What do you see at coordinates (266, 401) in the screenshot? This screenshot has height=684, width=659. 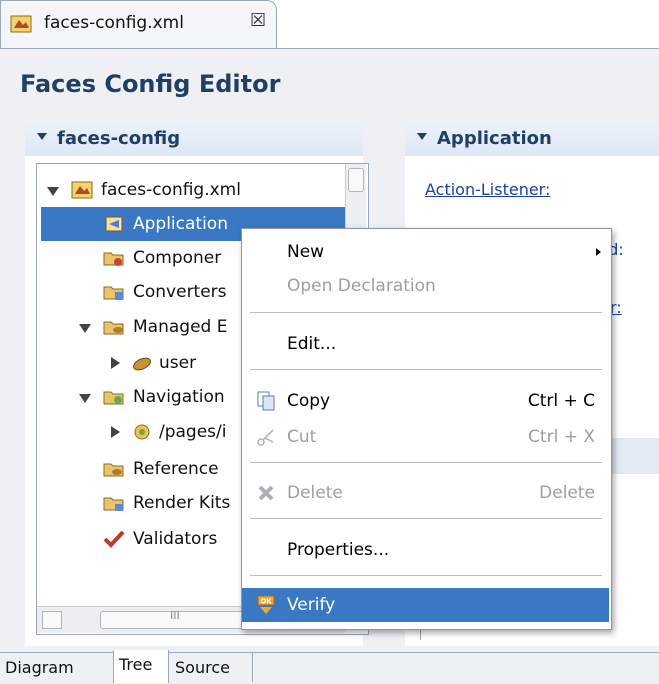 I see `copy-icon` at bounding box center [266, 401].